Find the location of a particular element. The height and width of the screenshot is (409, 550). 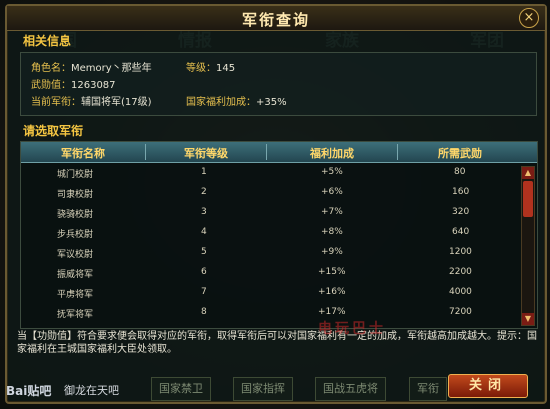

info-section-title: 相关信息 is located at coordinates (47, 41).